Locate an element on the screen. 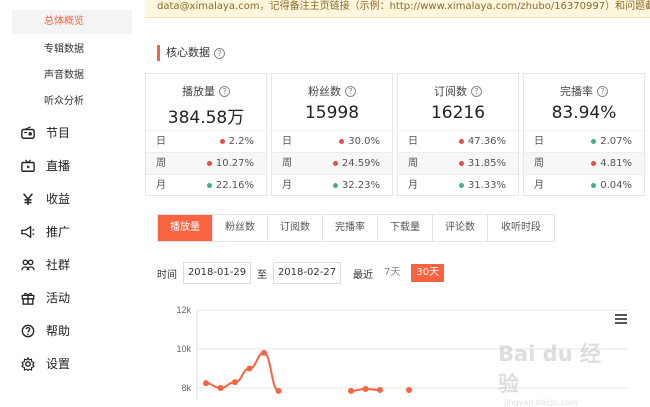 The width and height of the screenshot is (650, 407). yen-icon is located at coordinates (28, 199).